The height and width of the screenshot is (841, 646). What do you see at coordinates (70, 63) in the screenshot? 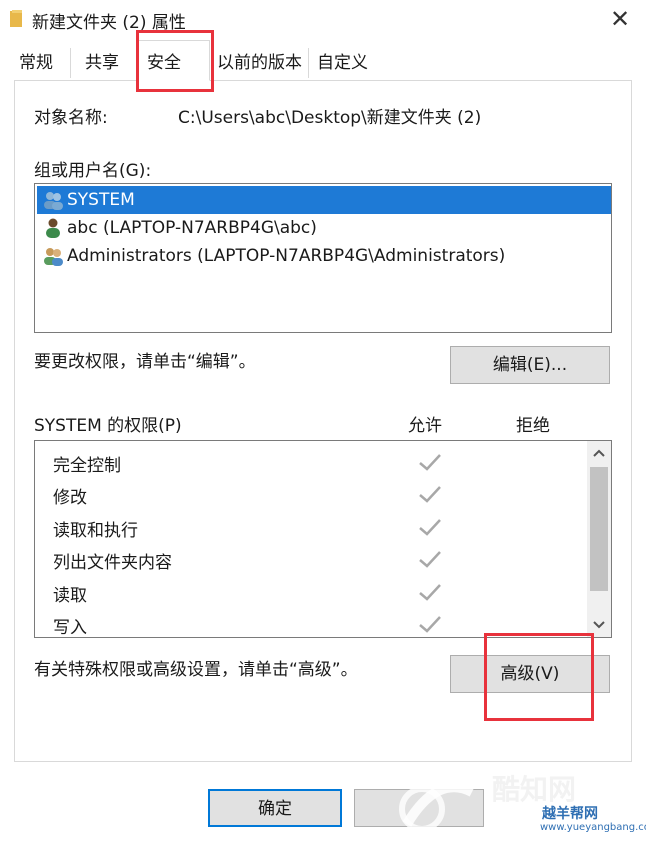
I see `tab-divider` at bounding box center [70, 63].